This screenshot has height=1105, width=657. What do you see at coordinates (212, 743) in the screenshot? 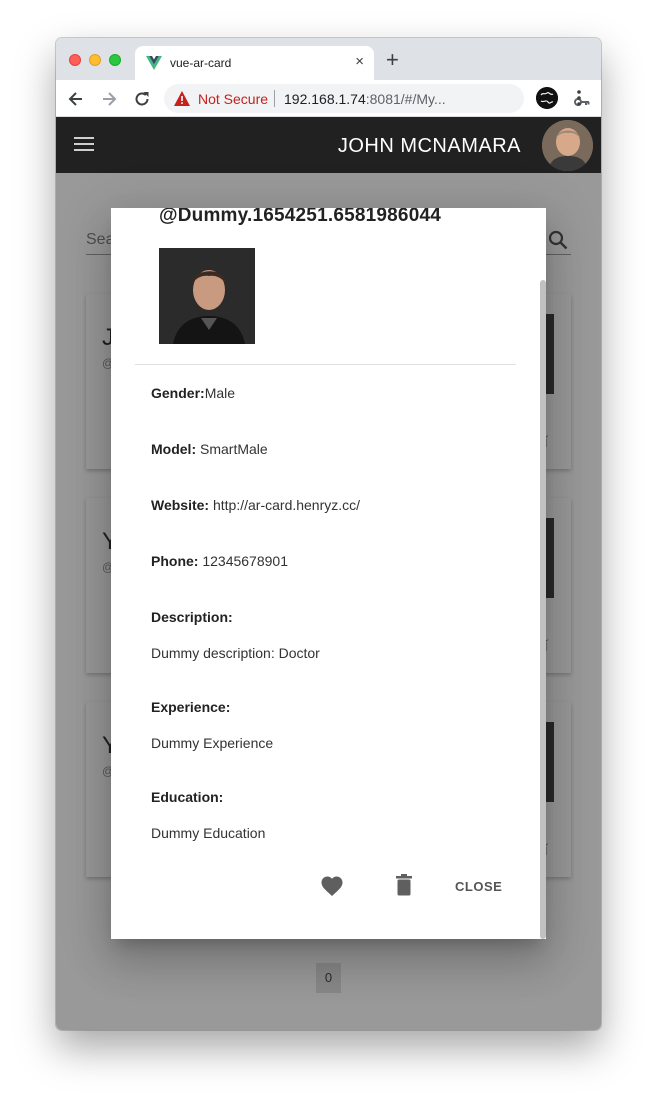
I see `experience-value: Dummy Experience` at bounding box center [212, 743].